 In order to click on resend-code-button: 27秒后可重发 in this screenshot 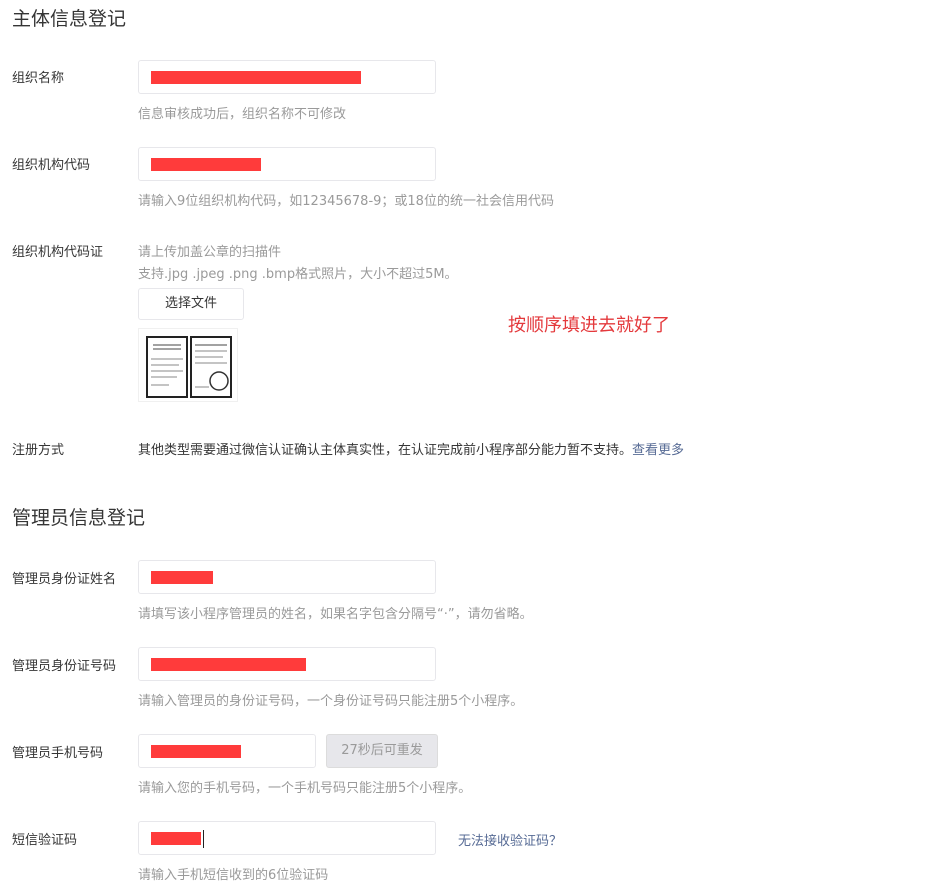, I will do `click(382, 751)`.